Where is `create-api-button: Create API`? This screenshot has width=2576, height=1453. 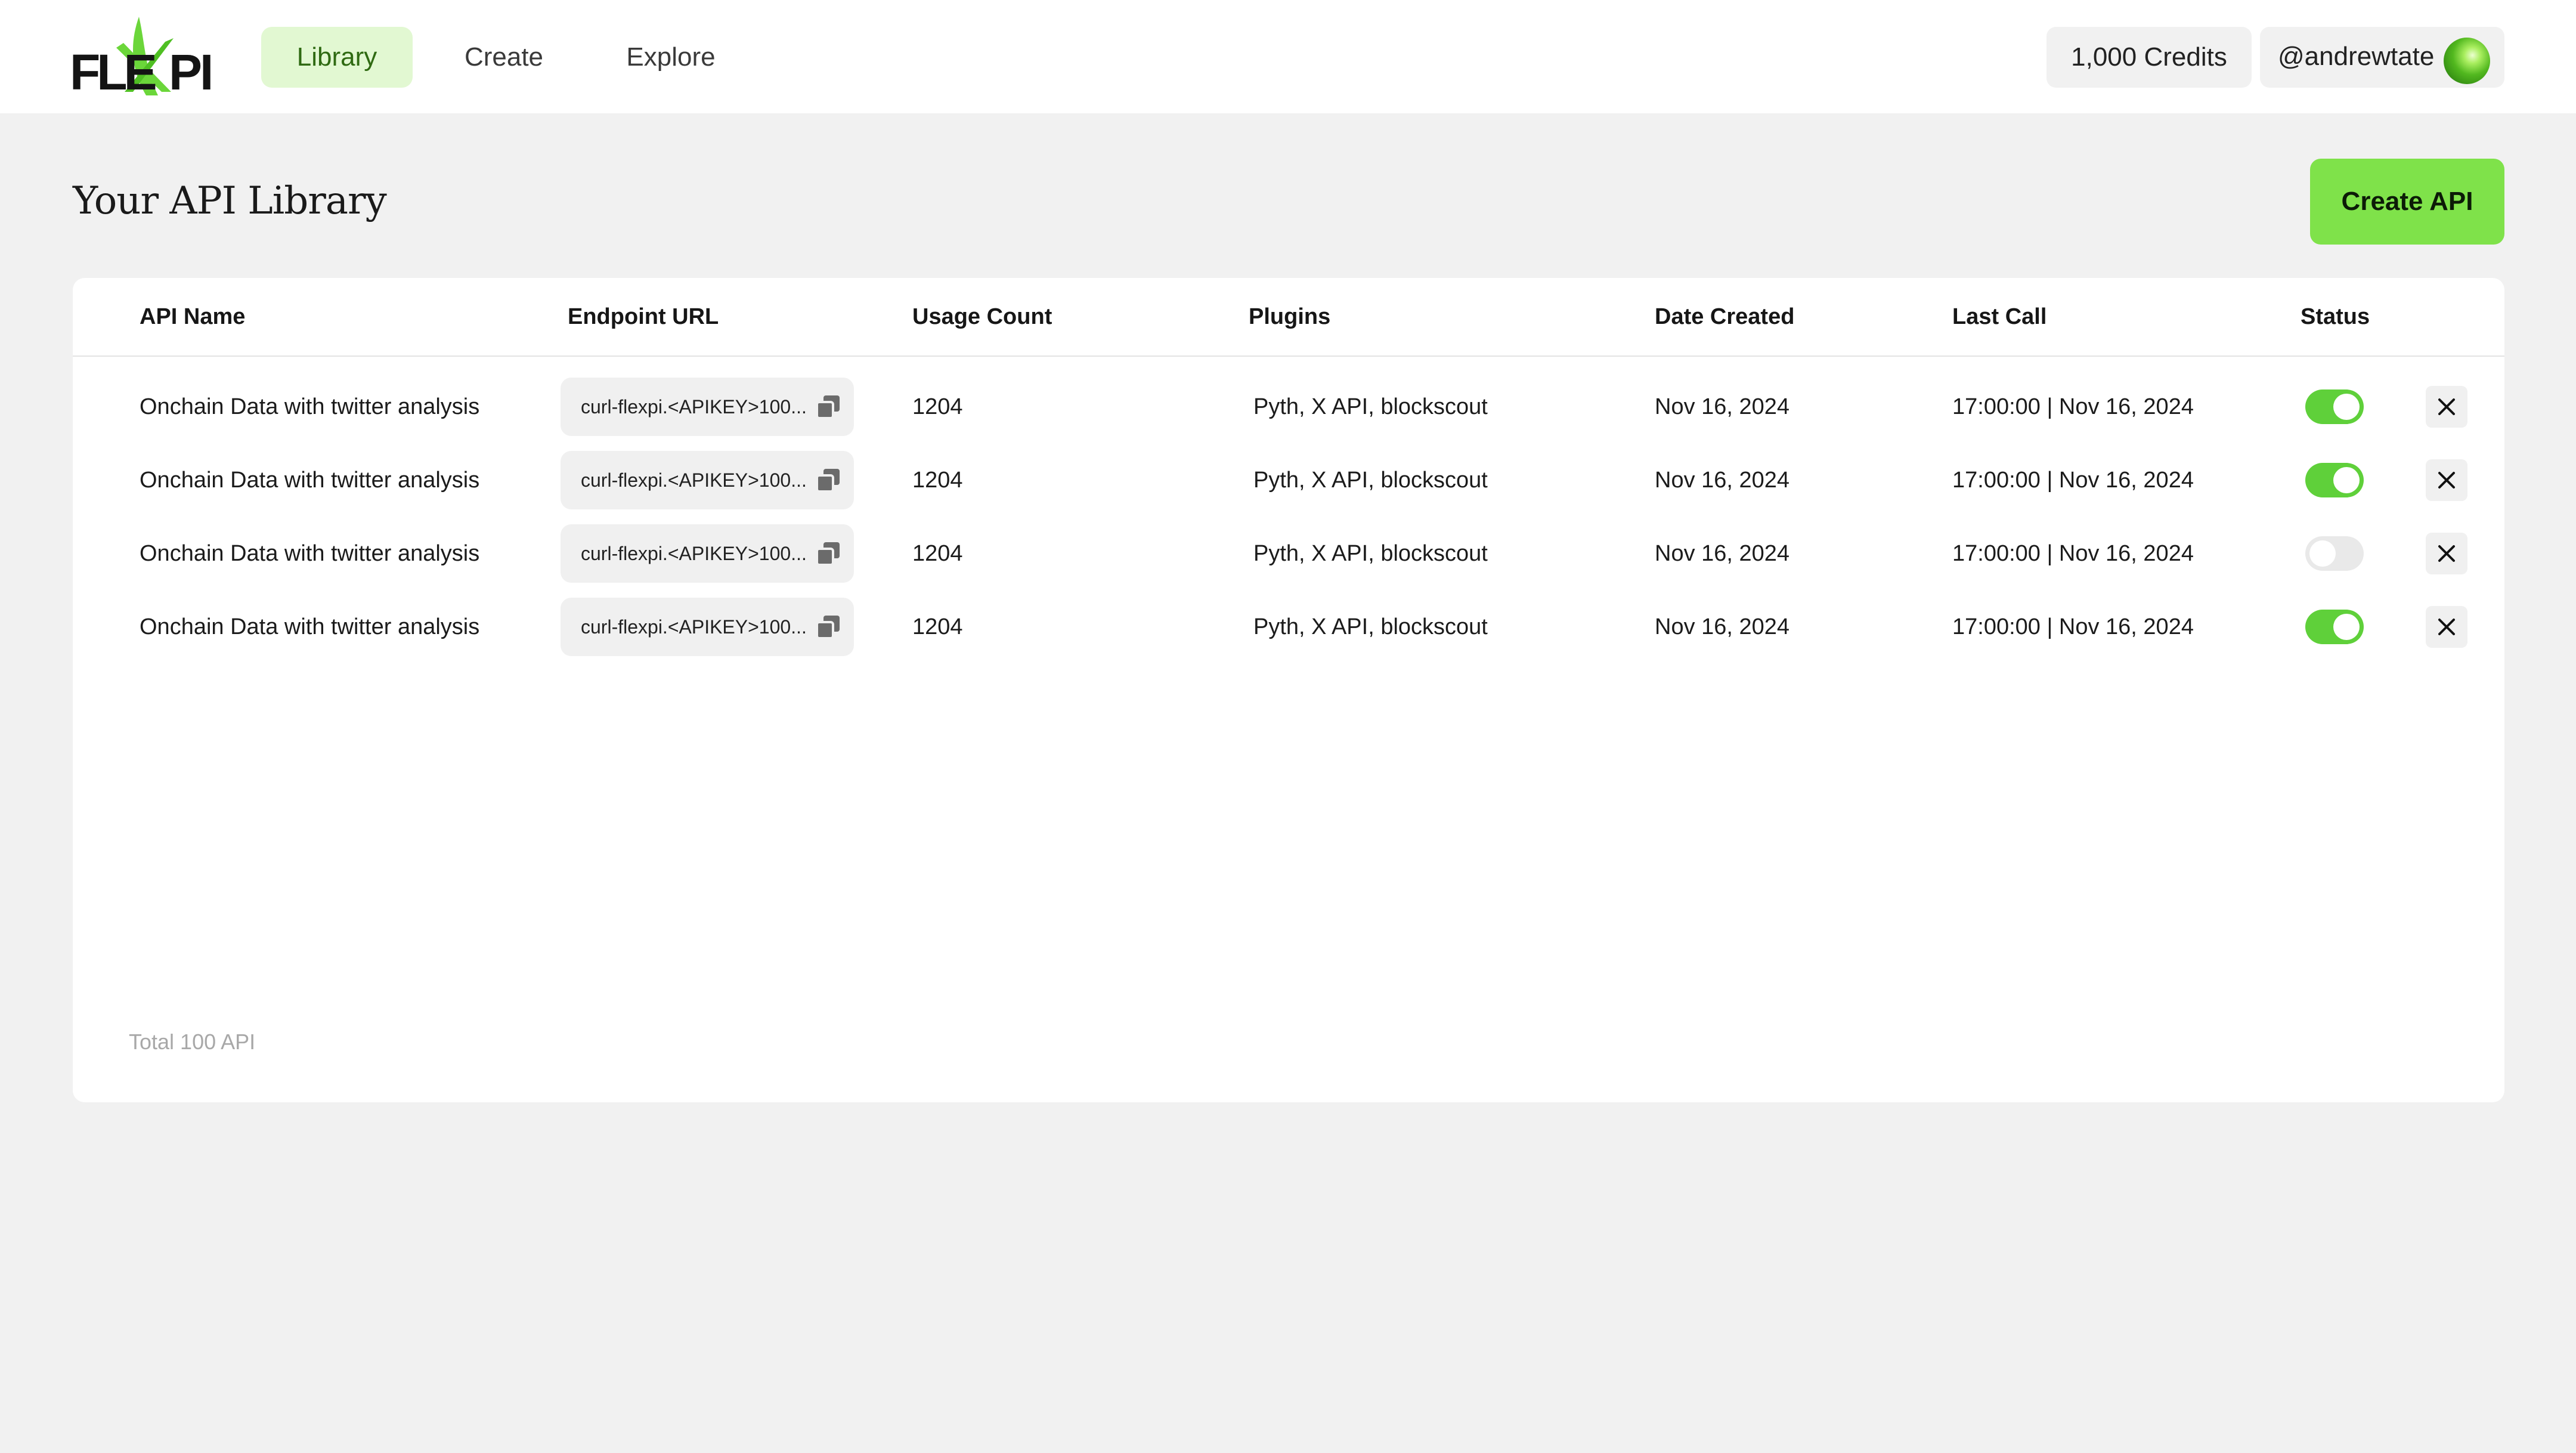
create-api-button: Create API is located at coordinates (2407, 202).